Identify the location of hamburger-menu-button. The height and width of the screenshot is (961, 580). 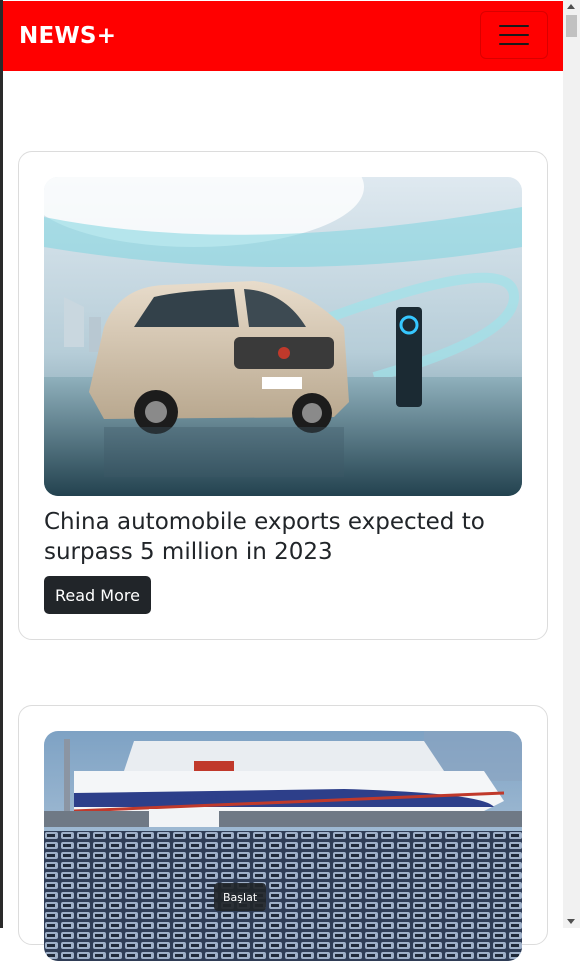
(514, 35).